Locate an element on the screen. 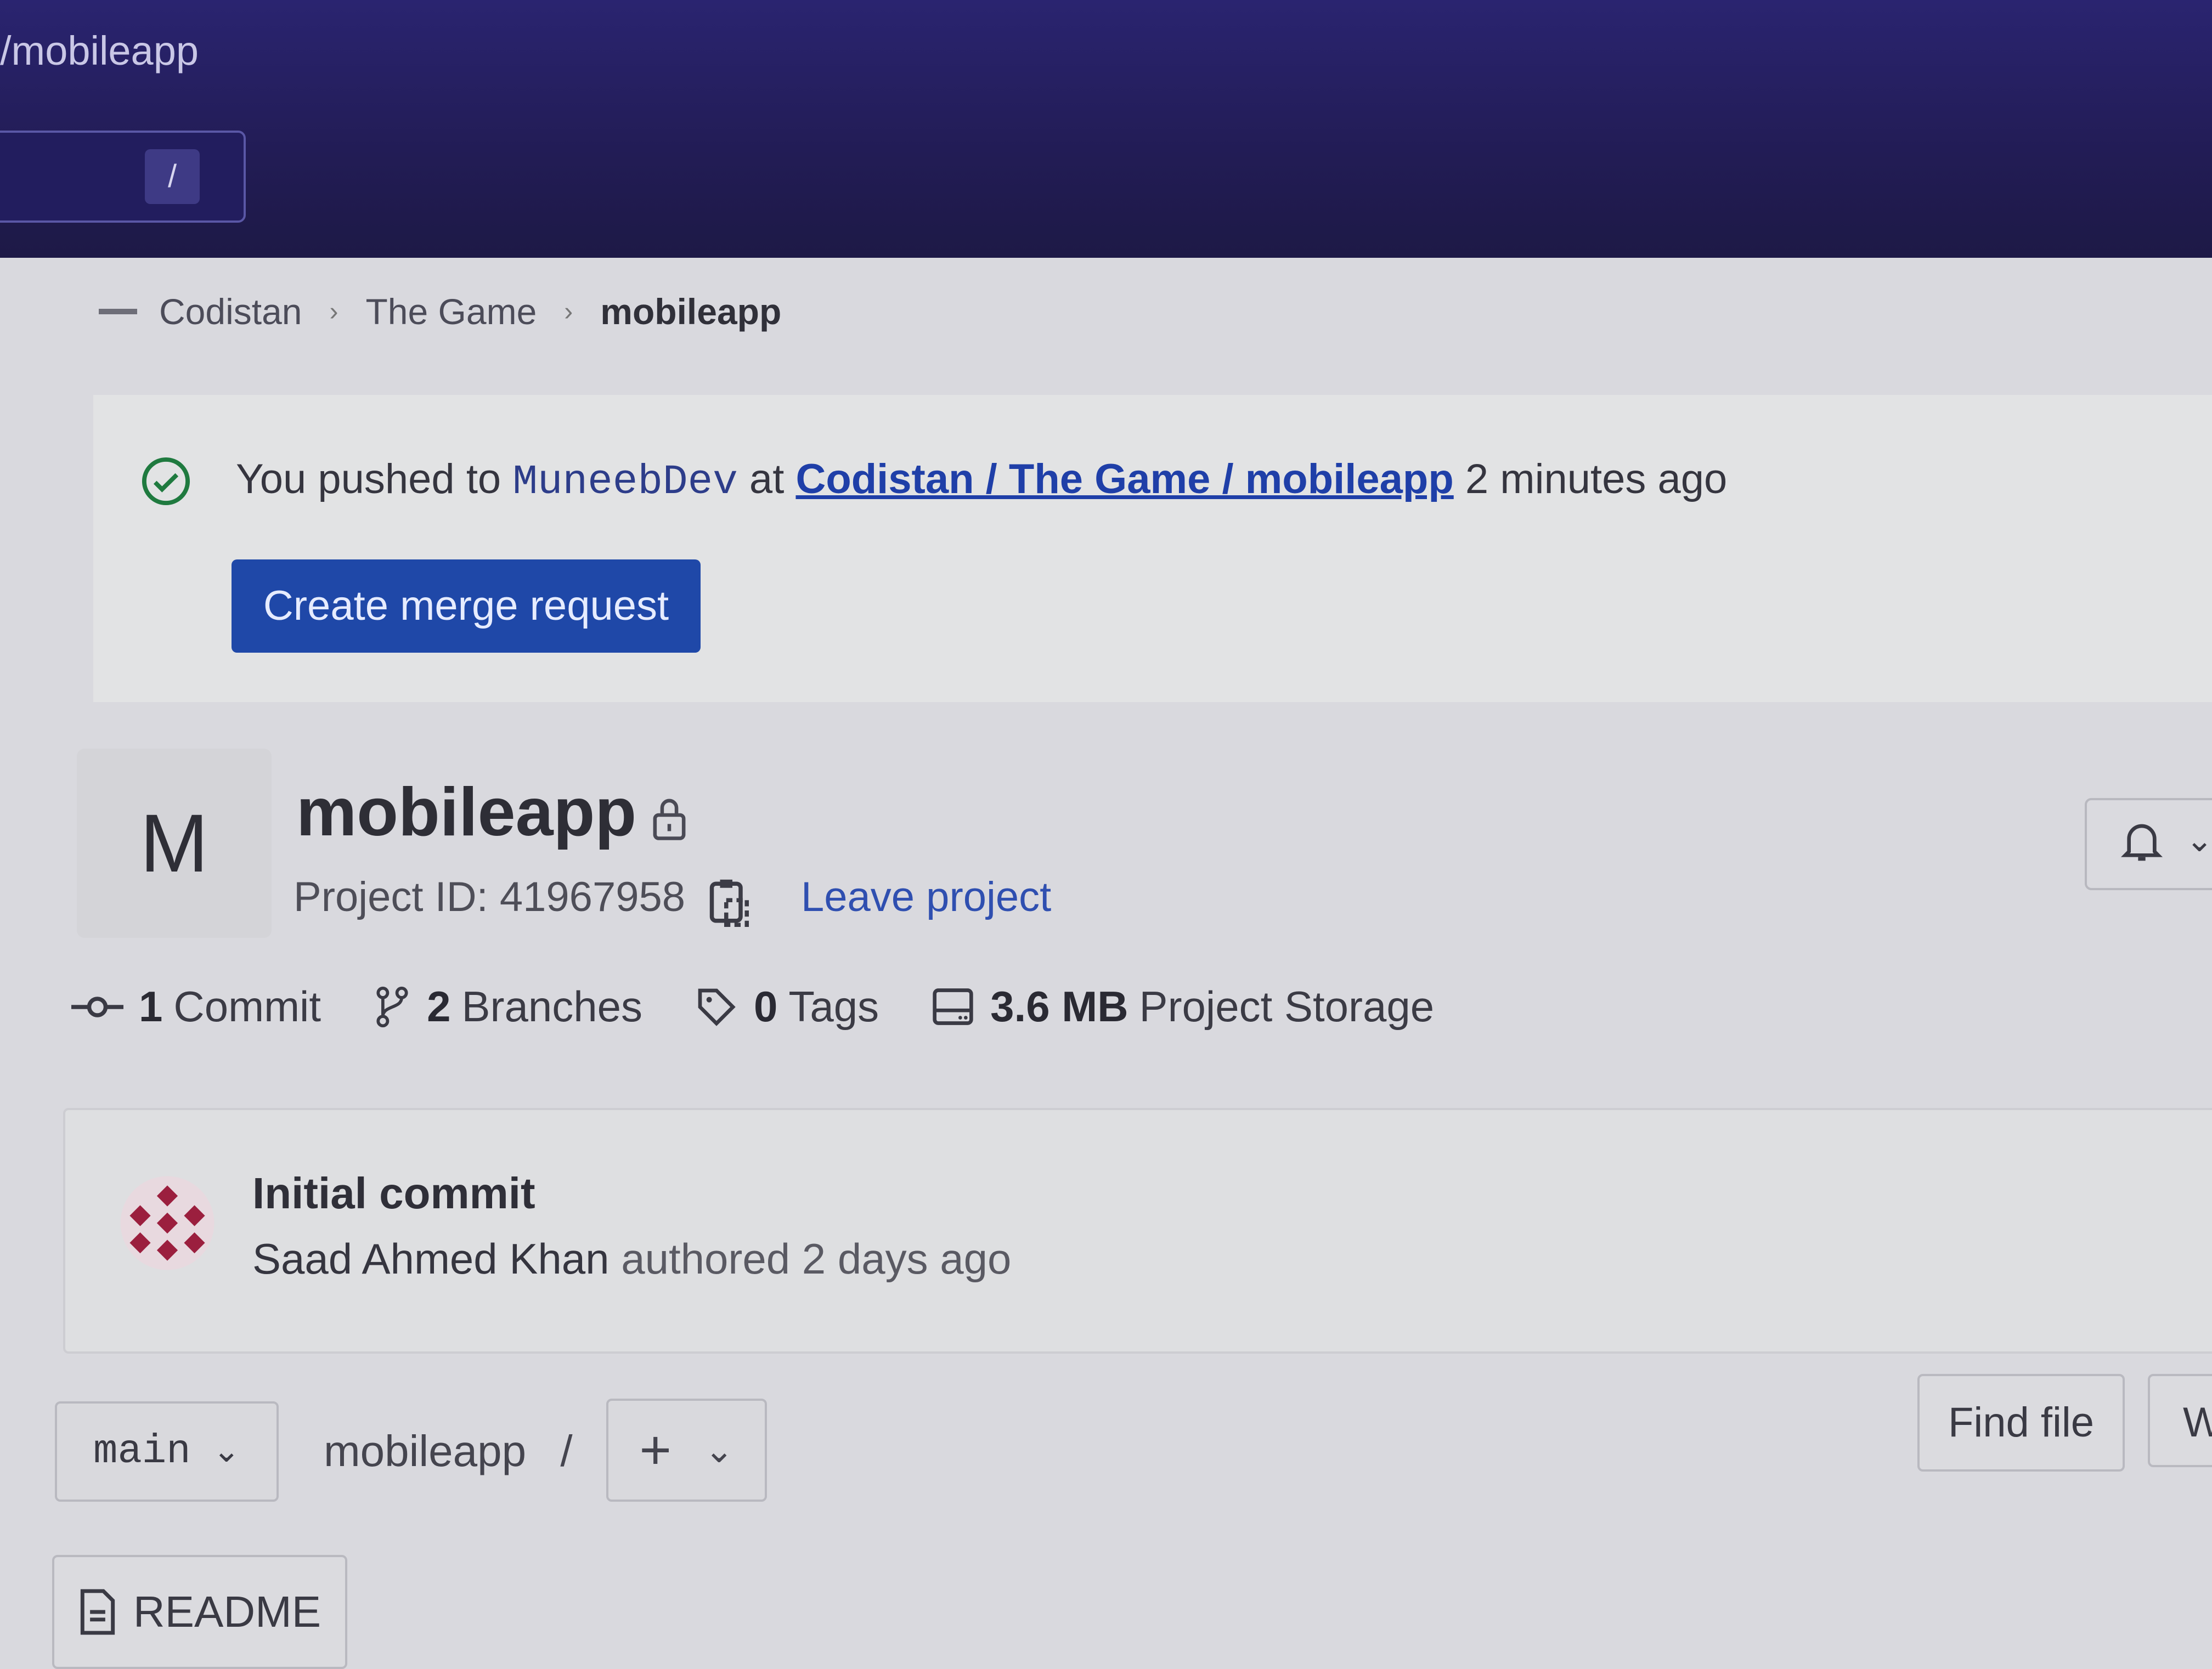  leave-project-link: Leave project is located at coordinates (926, 897).